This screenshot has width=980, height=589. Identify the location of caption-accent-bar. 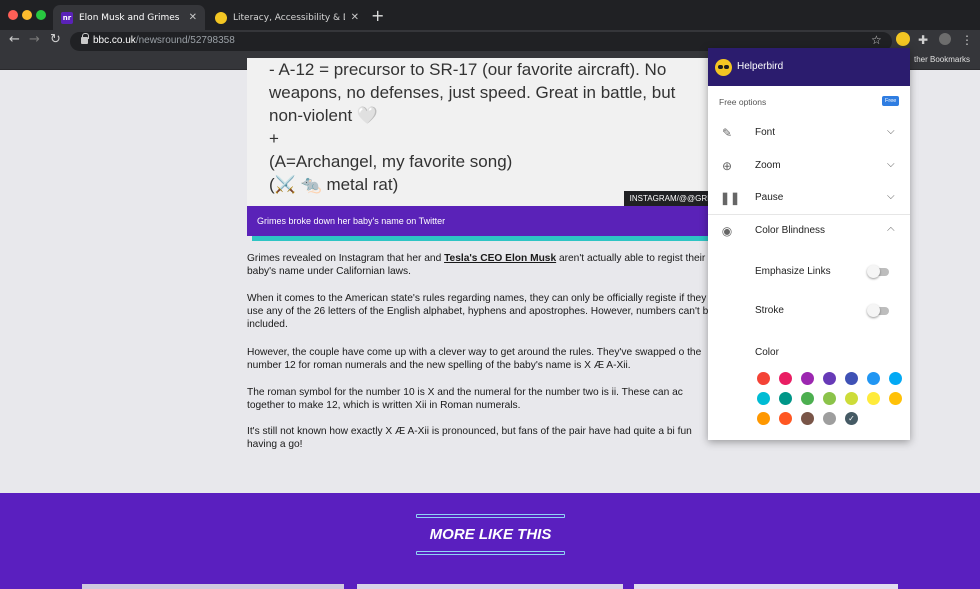
(487, 238).